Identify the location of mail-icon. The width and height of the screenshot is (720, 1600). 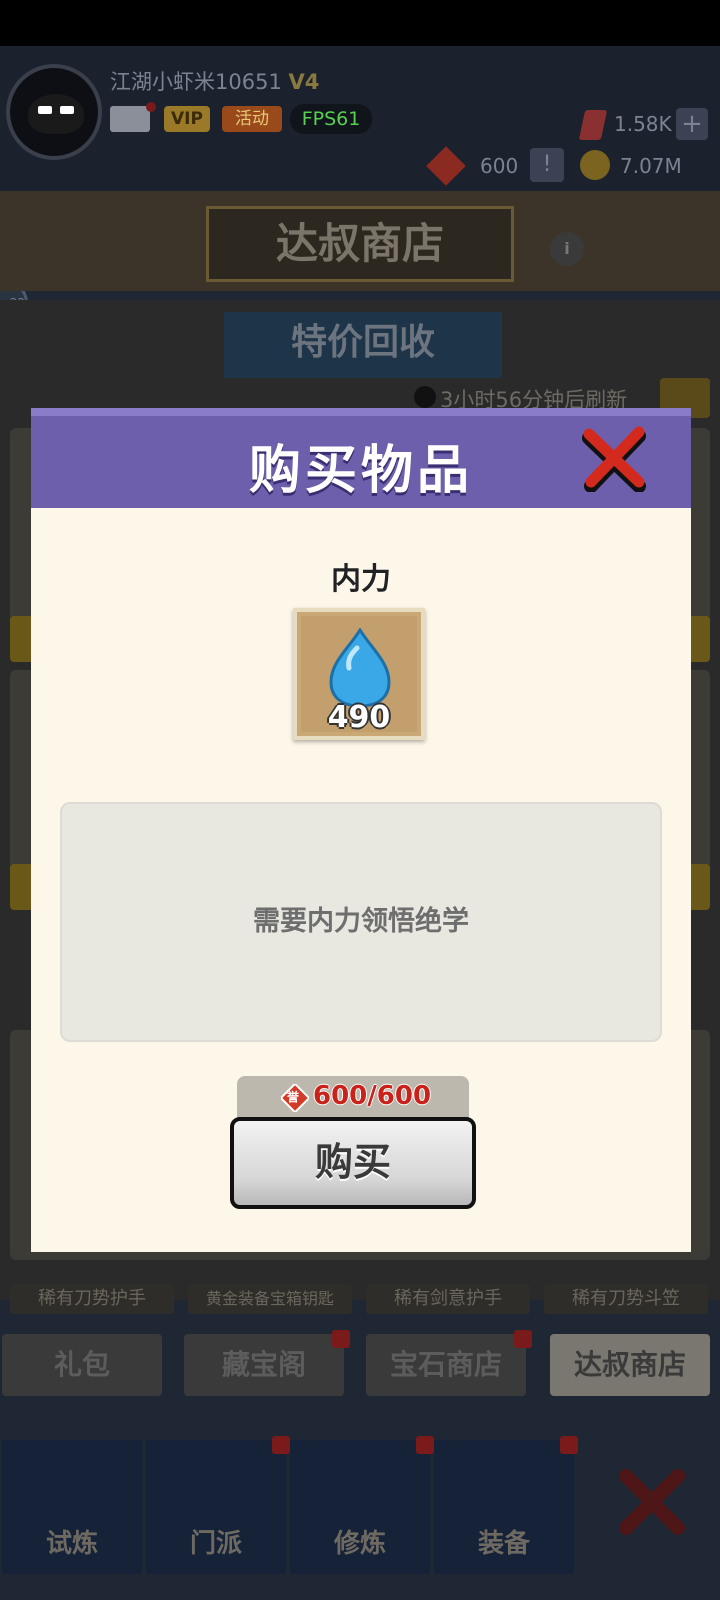
(130, 119).